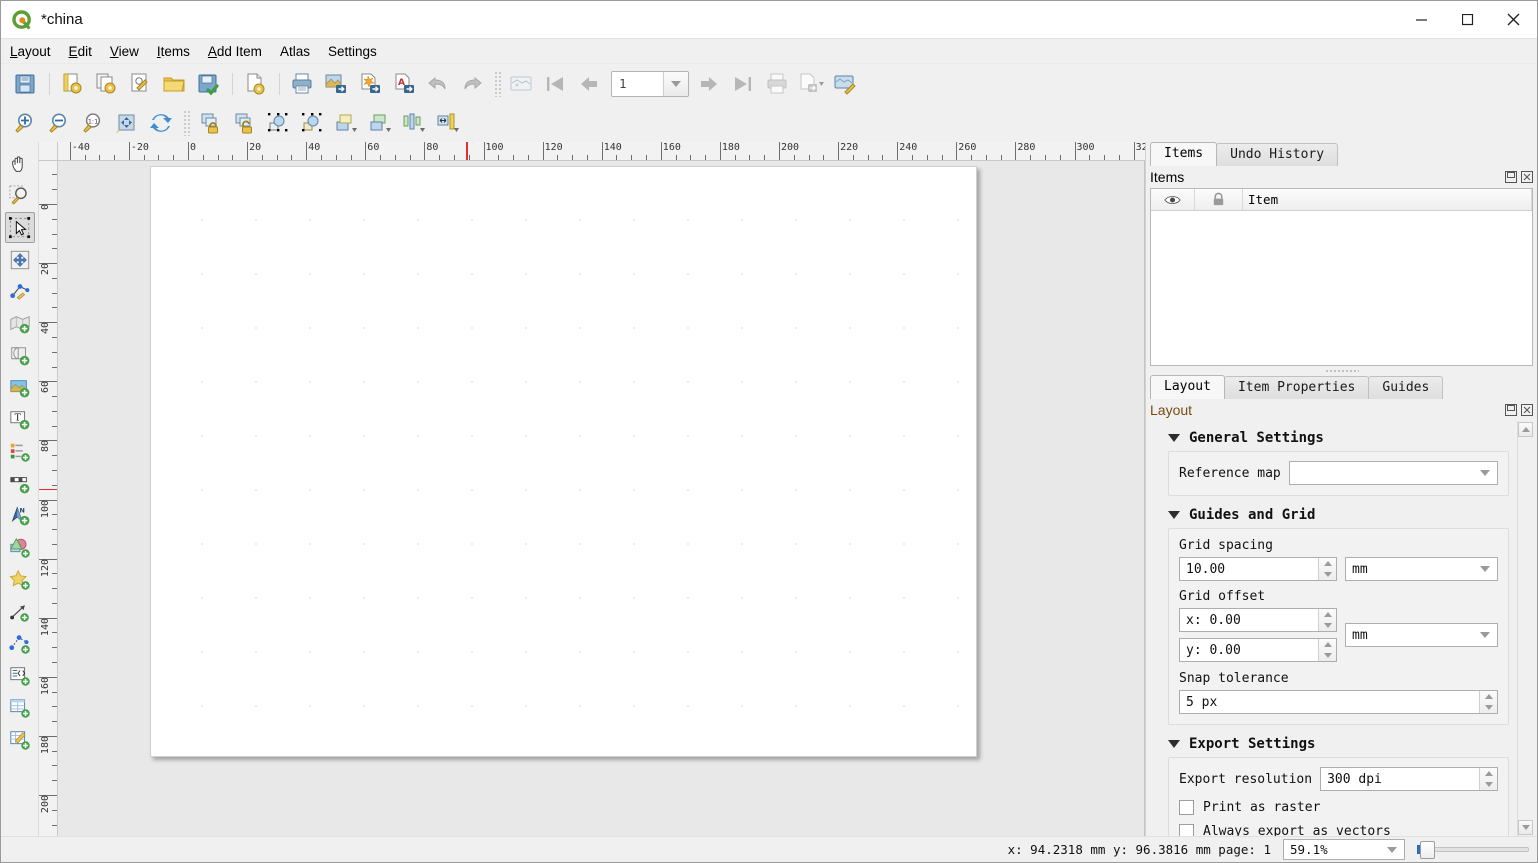  I want to click on atlas-settings-button, so click(520, 83).